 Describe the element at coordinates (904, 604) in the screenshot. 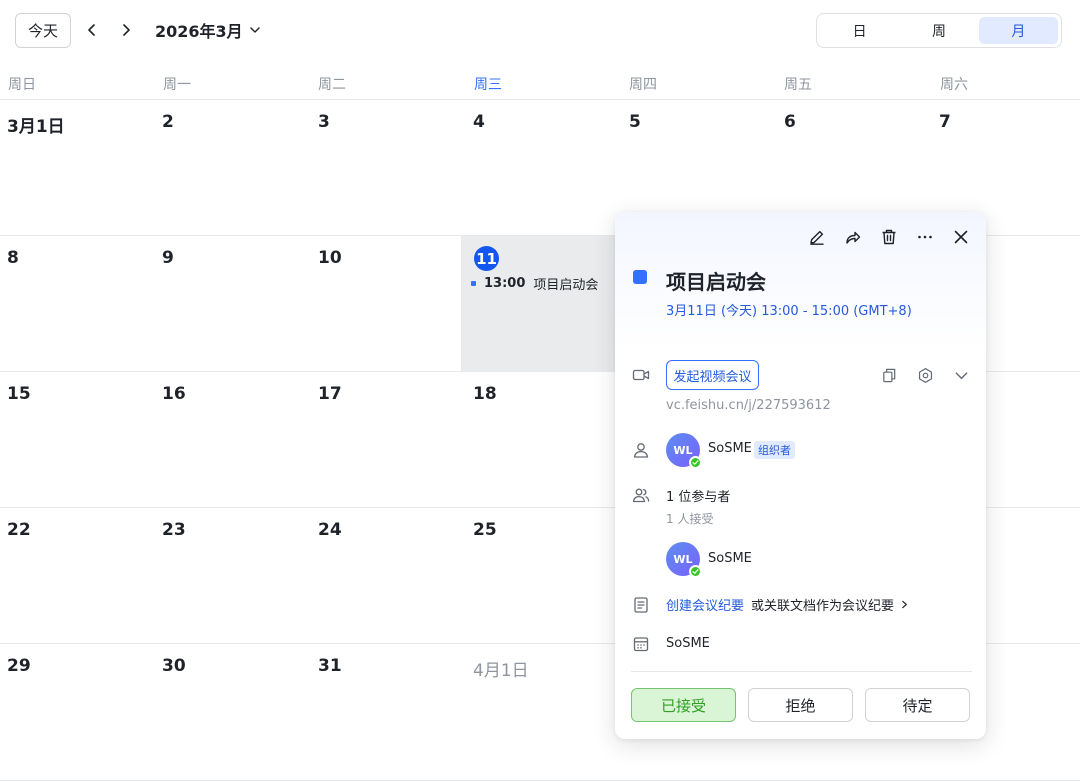

I see `chevron-right-icon` at that location.